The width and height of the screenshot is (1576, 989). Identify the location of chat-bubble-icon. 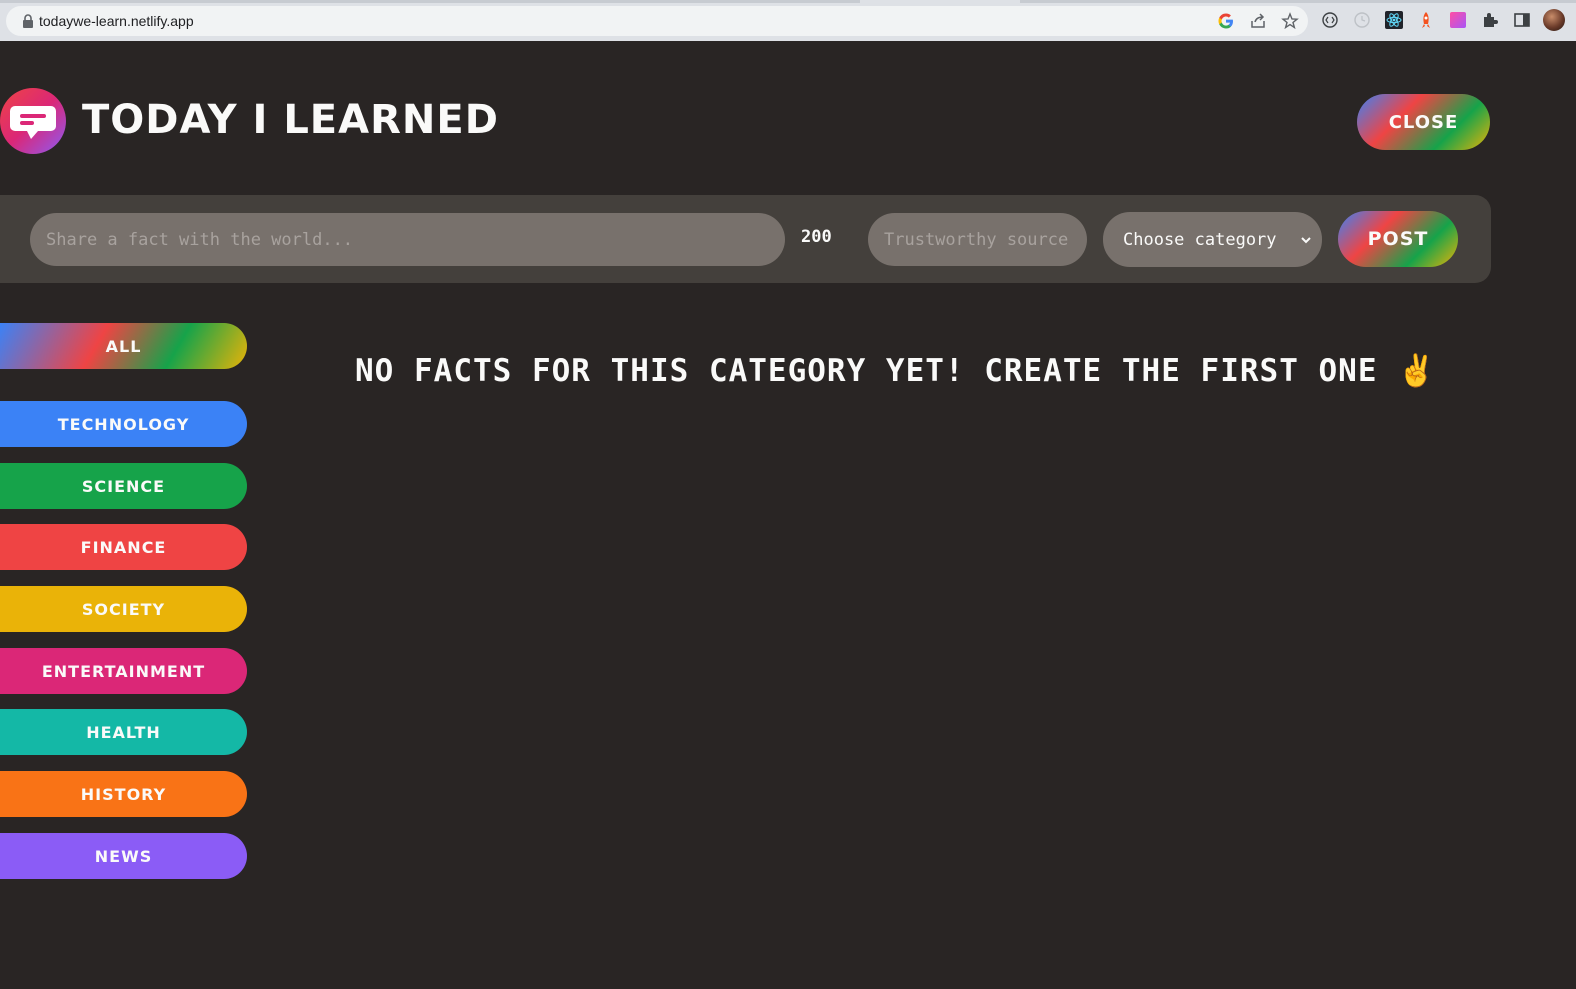
(33, 122).